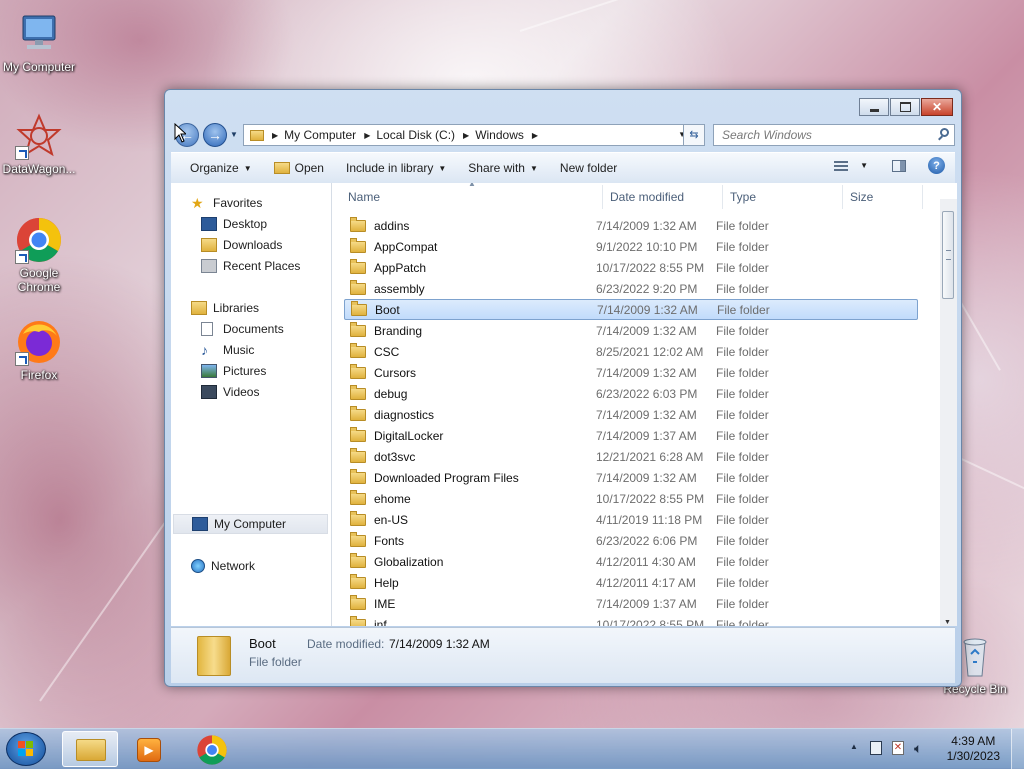  Describe the element at coordinates (39, 255) in the screenshot. I see `desktop-icon-chrome: Google Chrome` at that location.